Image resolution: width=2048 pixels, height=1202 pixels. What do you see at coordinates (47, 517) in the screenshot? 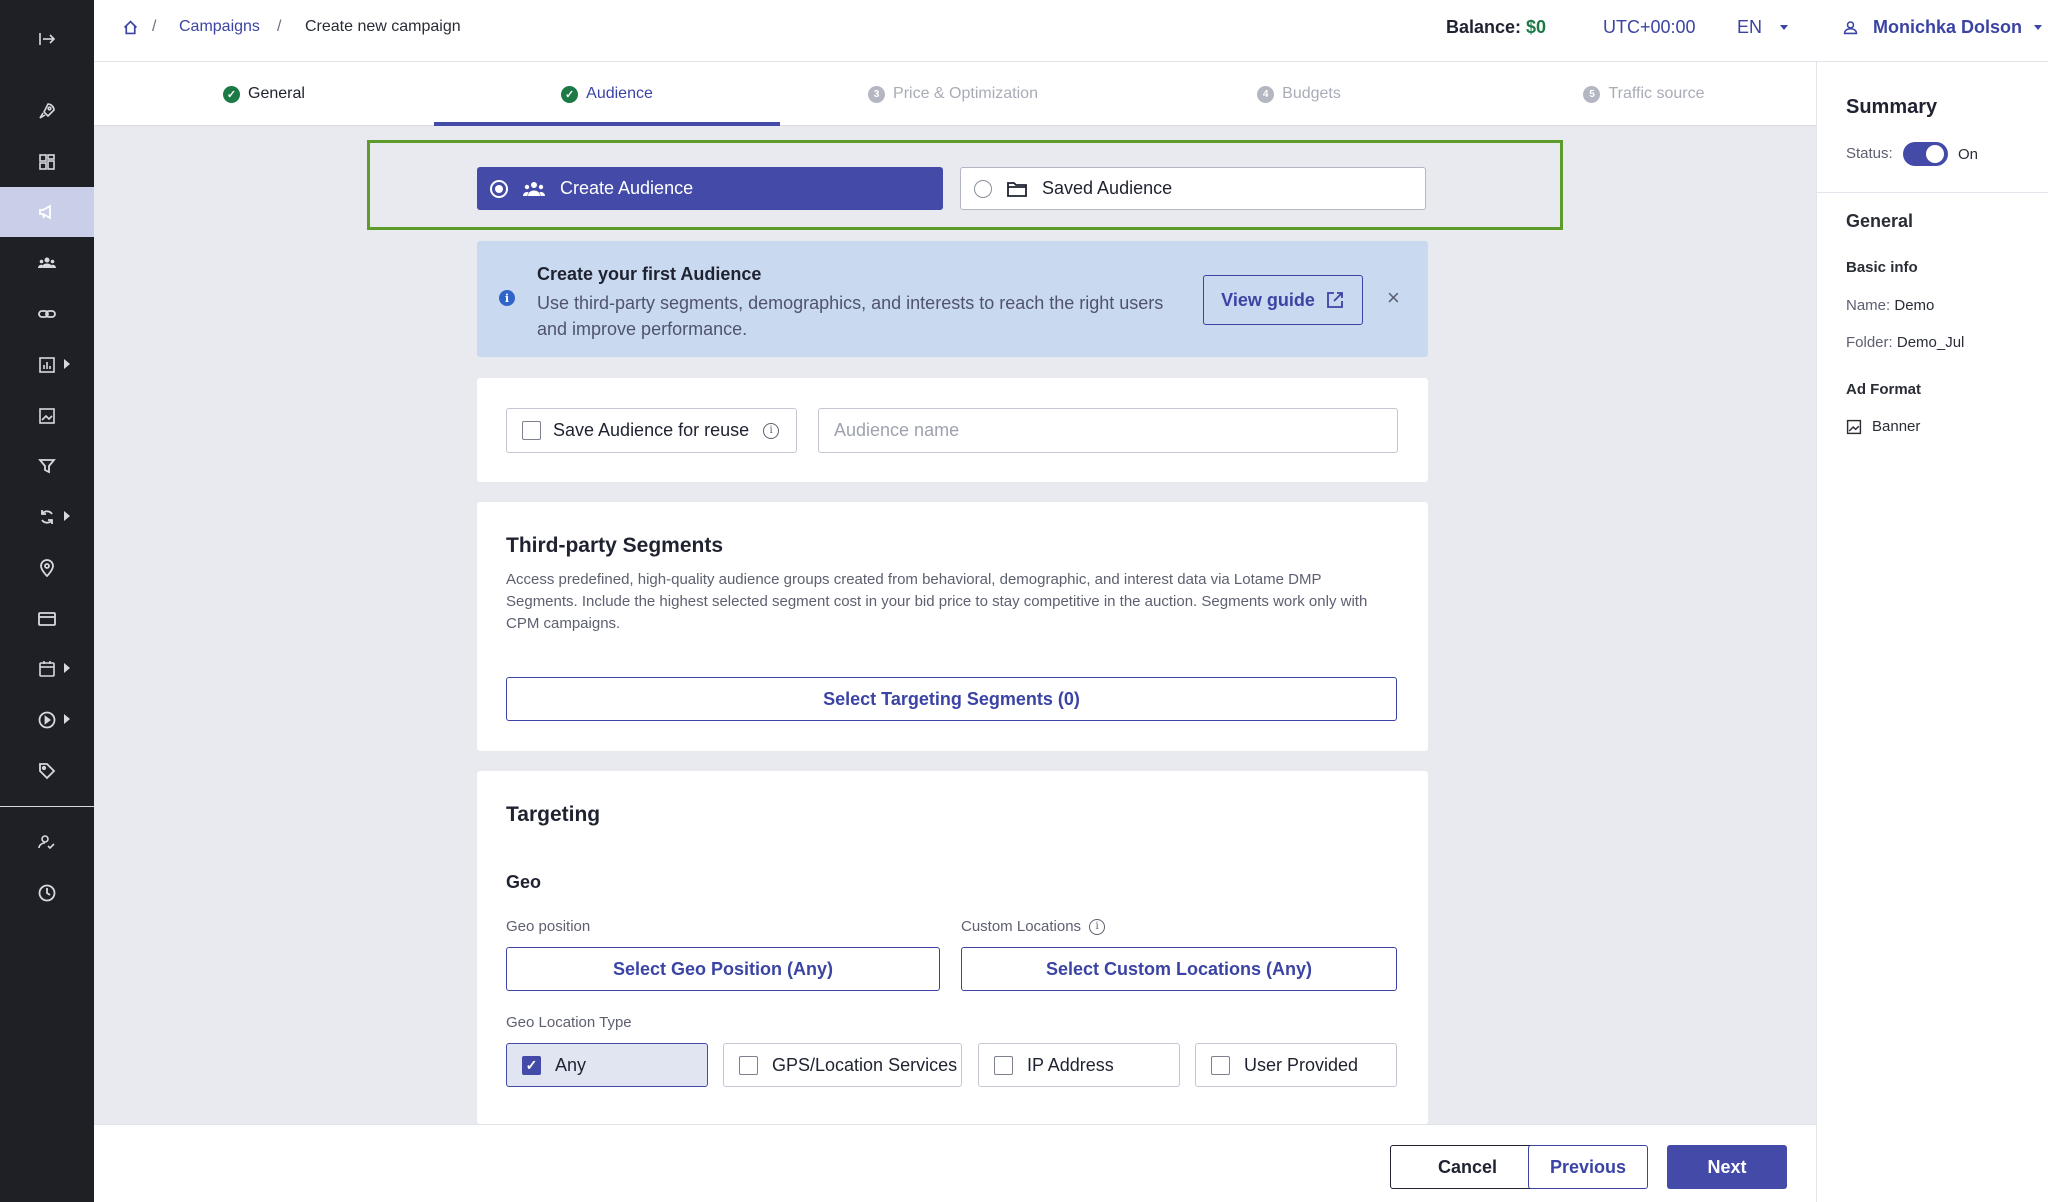
I see `sync-icon` at bounding box center [47, 517].